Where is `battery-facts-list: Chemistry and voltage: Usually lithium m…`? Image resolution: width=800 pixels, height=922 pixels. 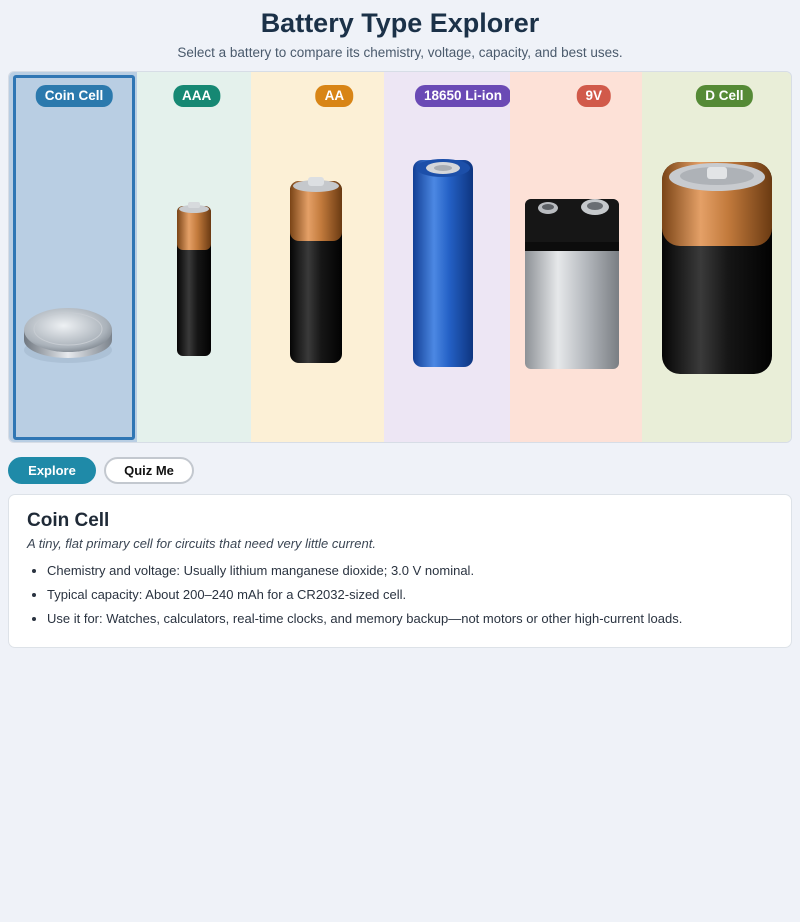
battery-facts-list: Chemistry and voltage: Usually lithium m… is located at coordinates (400, 594).